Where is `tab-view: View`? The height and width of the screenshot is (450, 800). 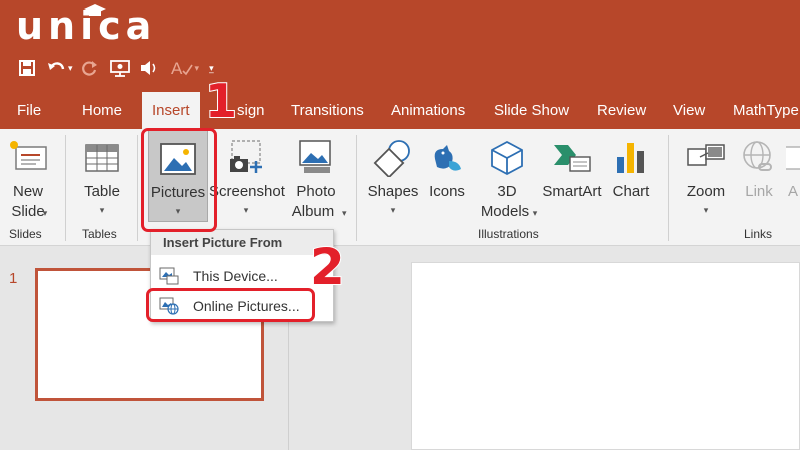 tab-view: View is located at coordinates (689, 110).